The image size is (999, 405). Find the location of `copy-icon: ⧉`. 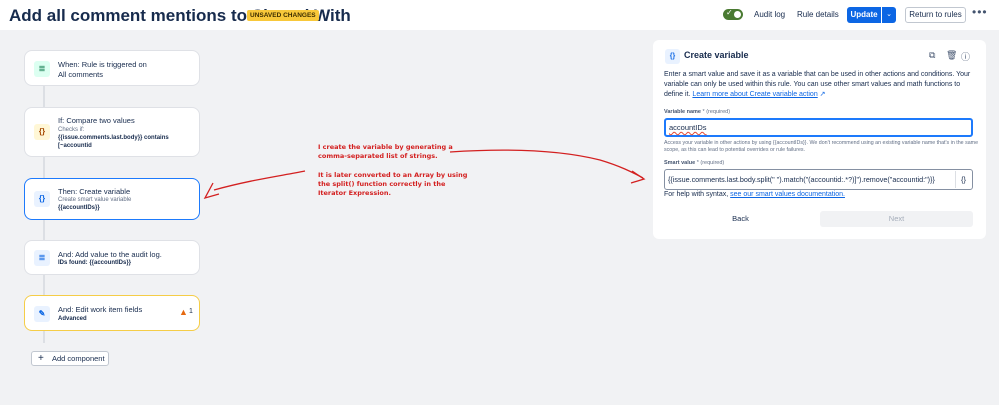

copy-icon: ⧉ is located at coordinates (932, 55).